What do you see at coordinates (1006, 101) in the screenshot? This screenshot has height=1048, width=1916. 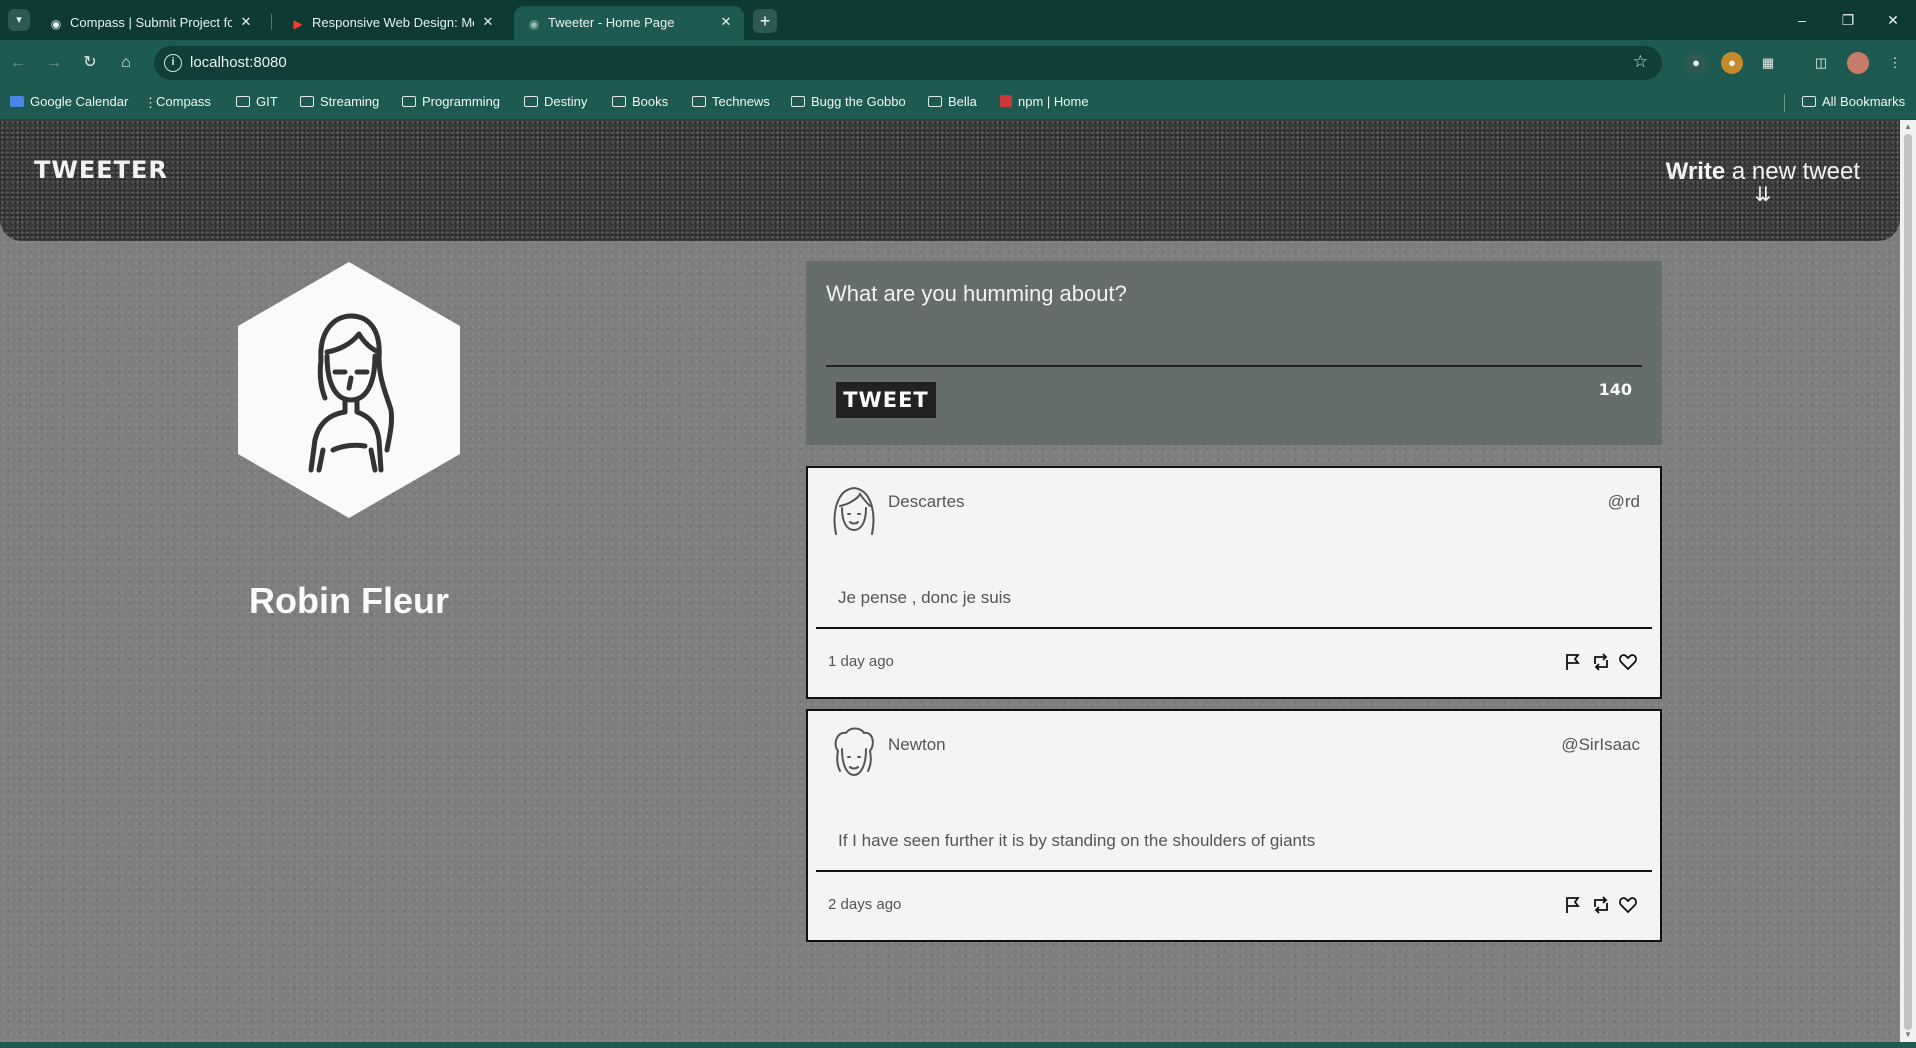 I see `npm-icon` at bounding box center [1006, 101].